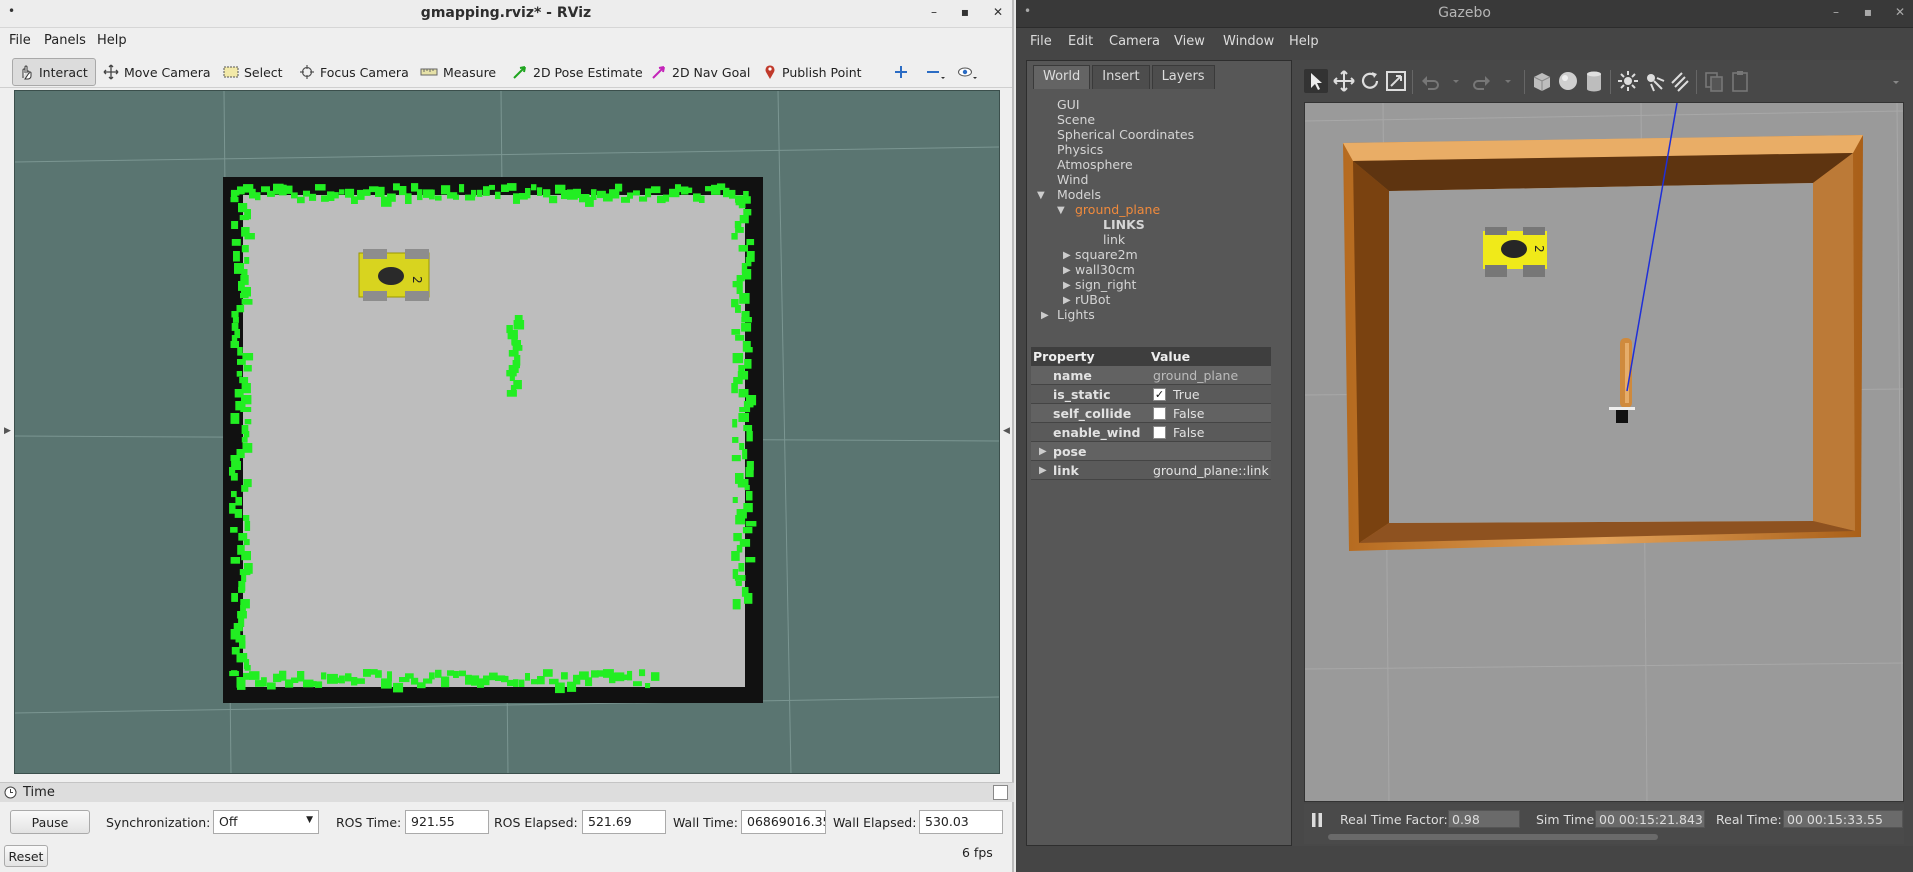 The width and height of the screenshot is (1913, 872). I want to click on redo-dropdown-icon, so click(1508, 81).